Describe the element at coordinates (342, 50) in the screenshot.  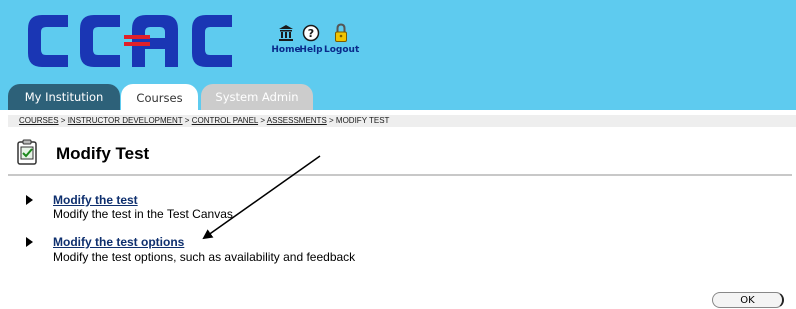
I see `logout-label: Logout` at that location.